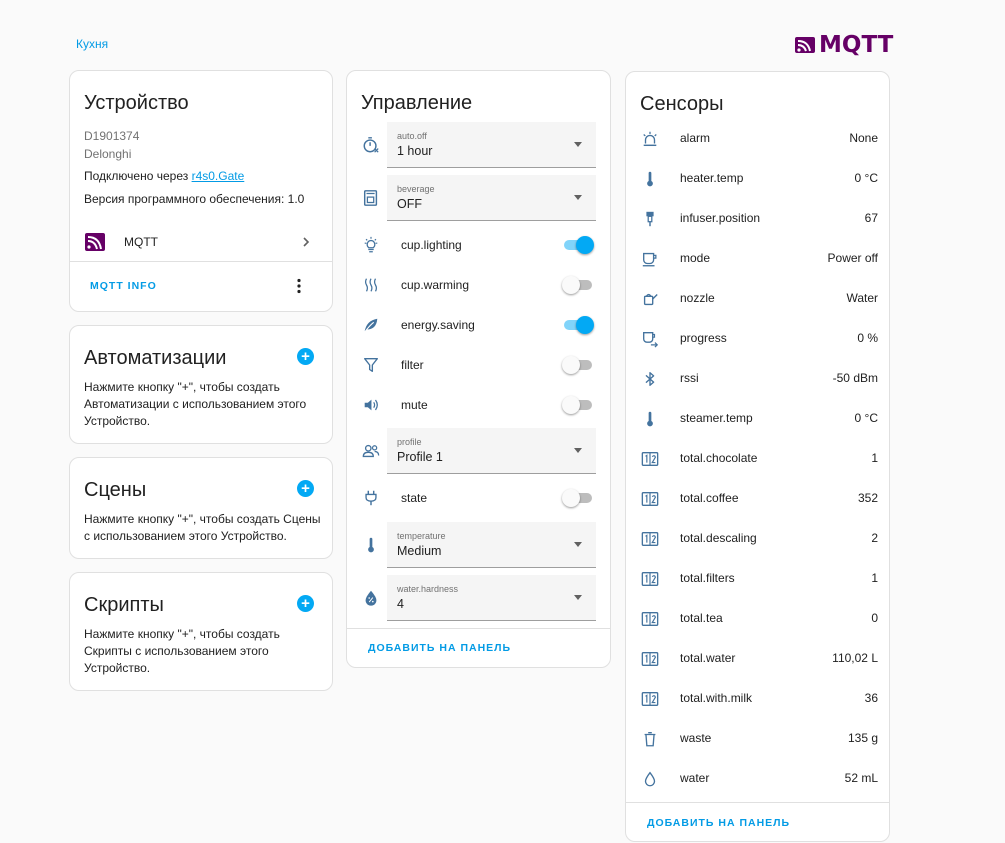  Describe the element at coordinates (305, 603) in the screenshot. I see `add-script-button: +` at that location.